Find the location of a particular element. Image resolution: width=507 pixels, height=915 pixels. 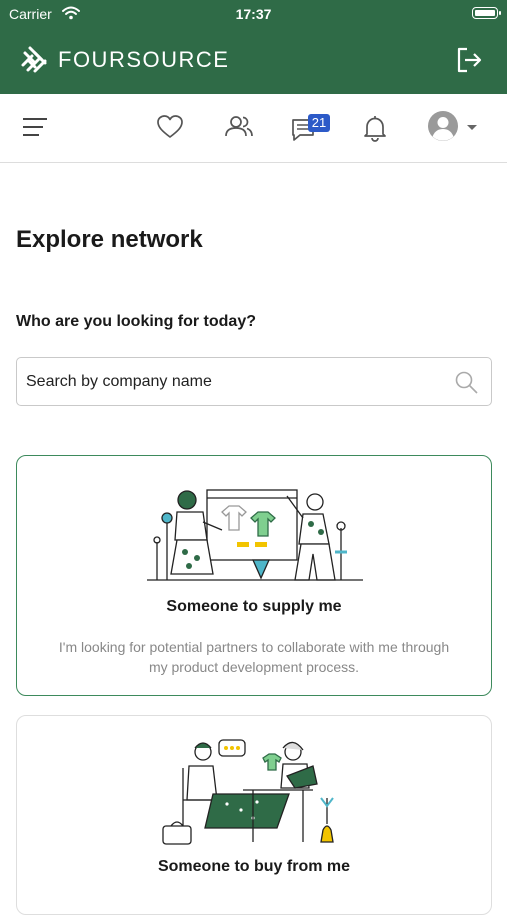

nav-toolbar: 21 is located at coordinates (253, 128).